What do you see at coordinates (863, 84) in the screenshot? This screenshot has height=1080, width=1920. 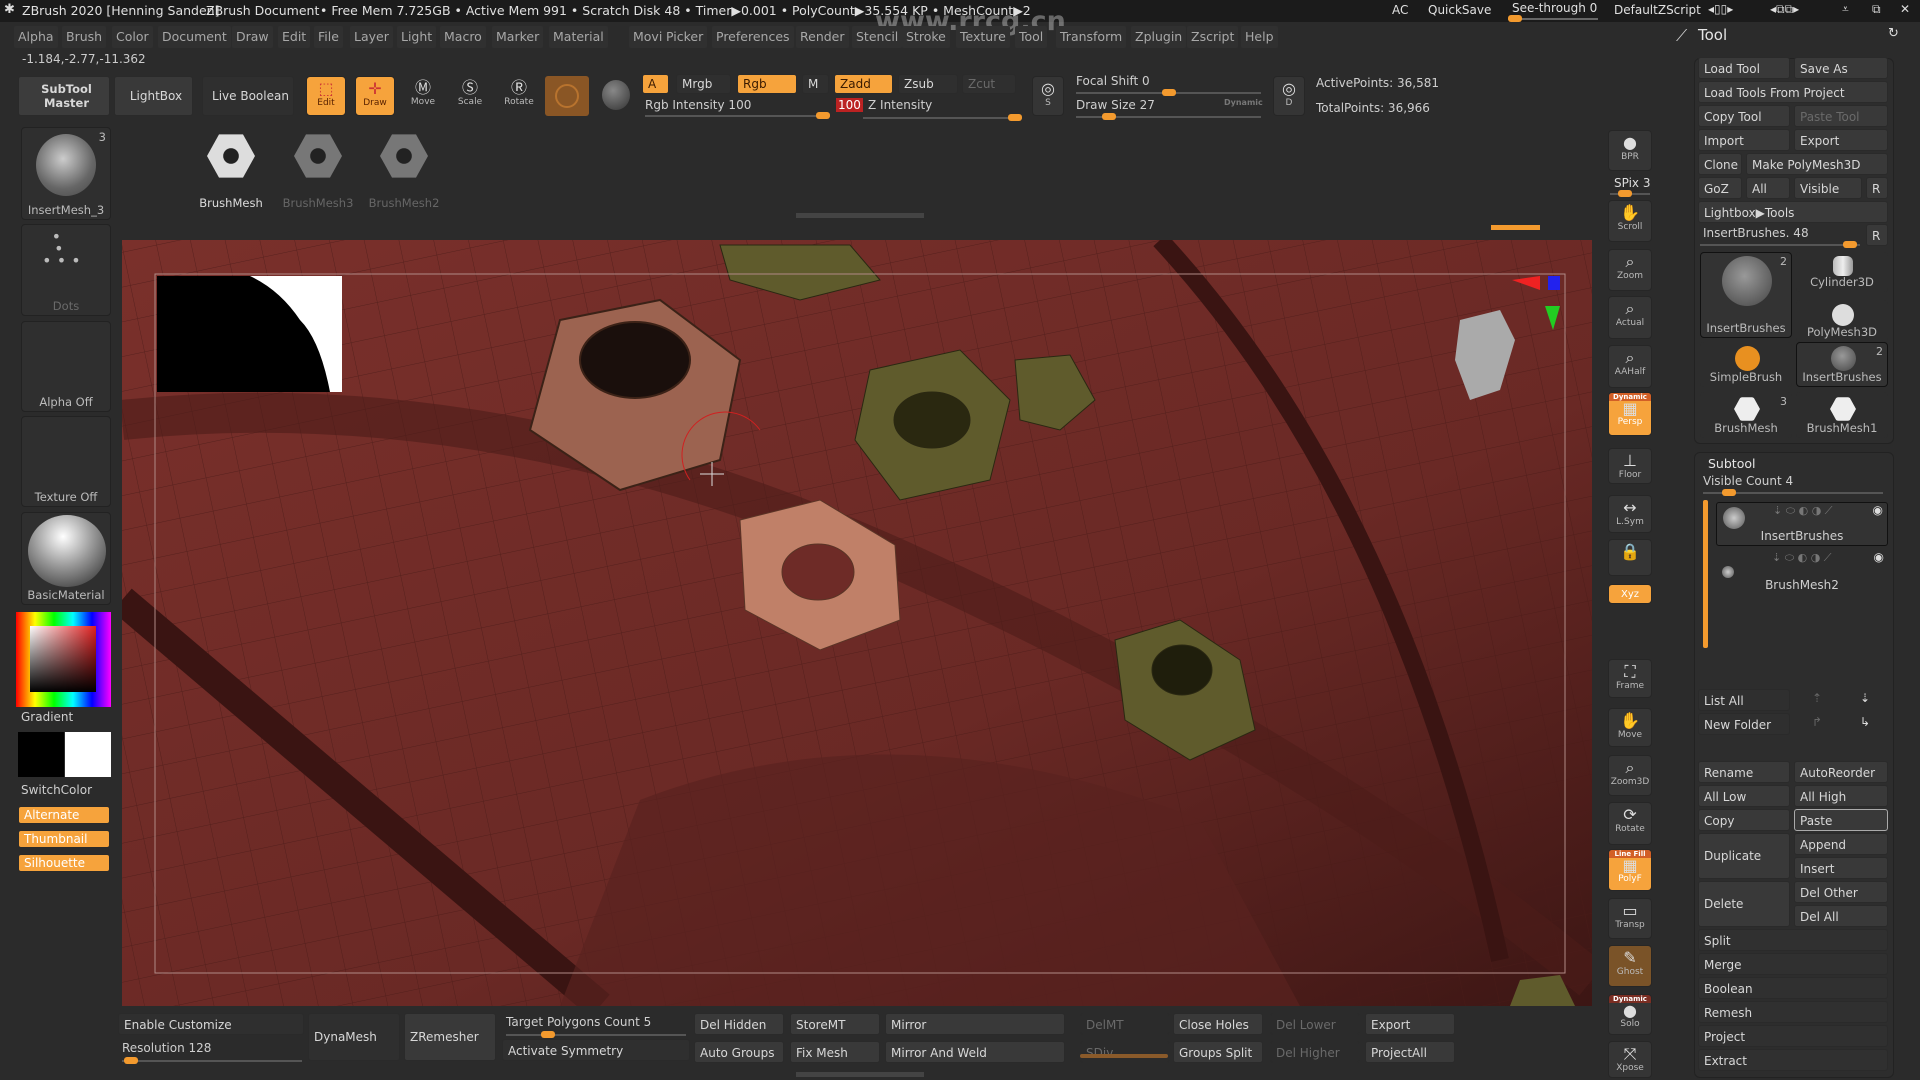 I see `zadd-toggle: Zadd` at bounding box center [863, 84].